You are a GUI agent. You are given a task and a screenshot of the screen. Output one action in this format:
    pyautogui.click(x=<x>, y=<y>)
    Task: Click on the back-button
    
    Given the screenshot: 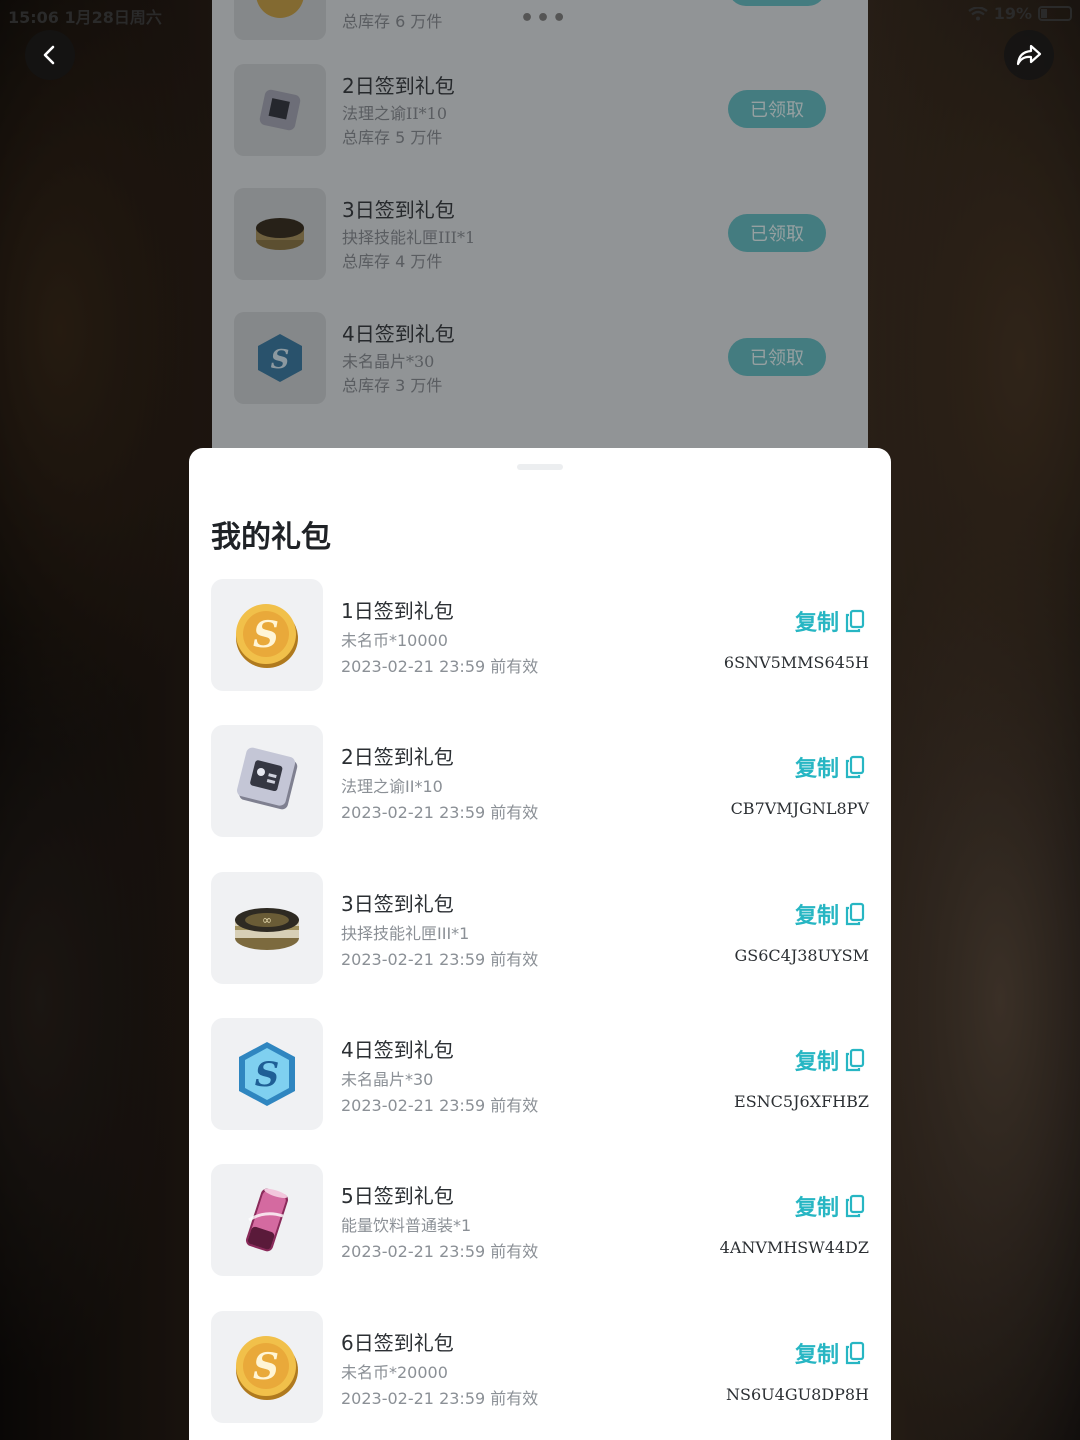 What is the action you would take?
    pyautogui.click(x=50, y=55)
    